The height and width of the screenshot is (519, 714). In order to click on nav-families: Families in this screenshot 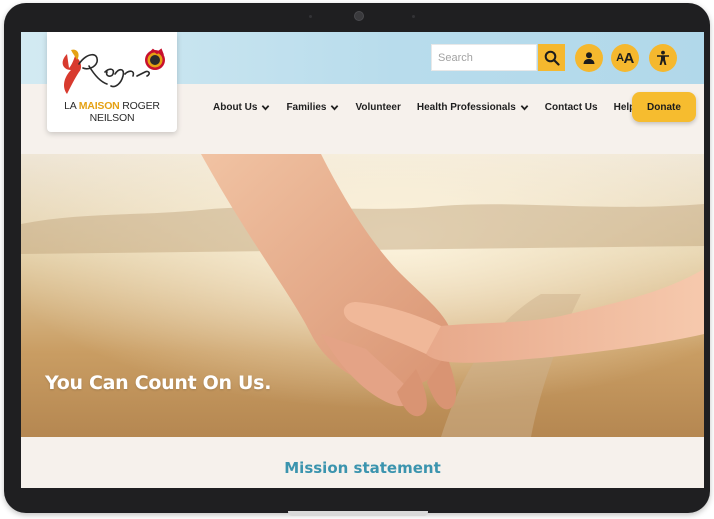, I will do `click(312, 107)`.